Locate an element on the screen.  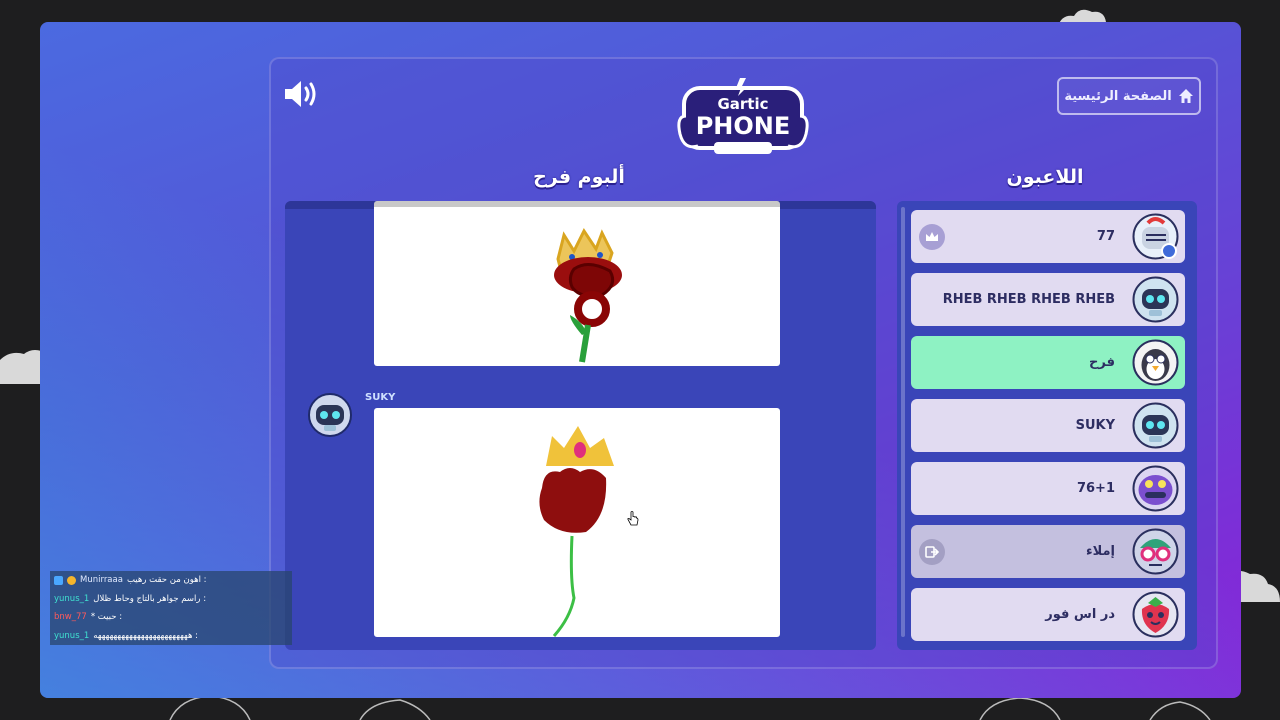
chat-user: bnw_77 is located at coordinates (70, 617).